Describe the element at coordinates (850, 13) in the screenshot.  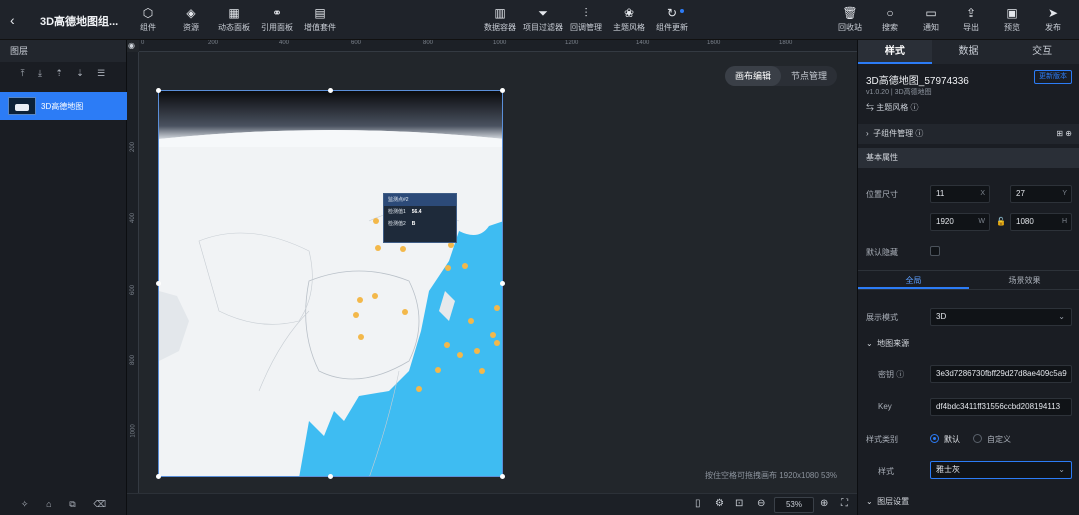
I see `trash-icon: 🗑` at that location.